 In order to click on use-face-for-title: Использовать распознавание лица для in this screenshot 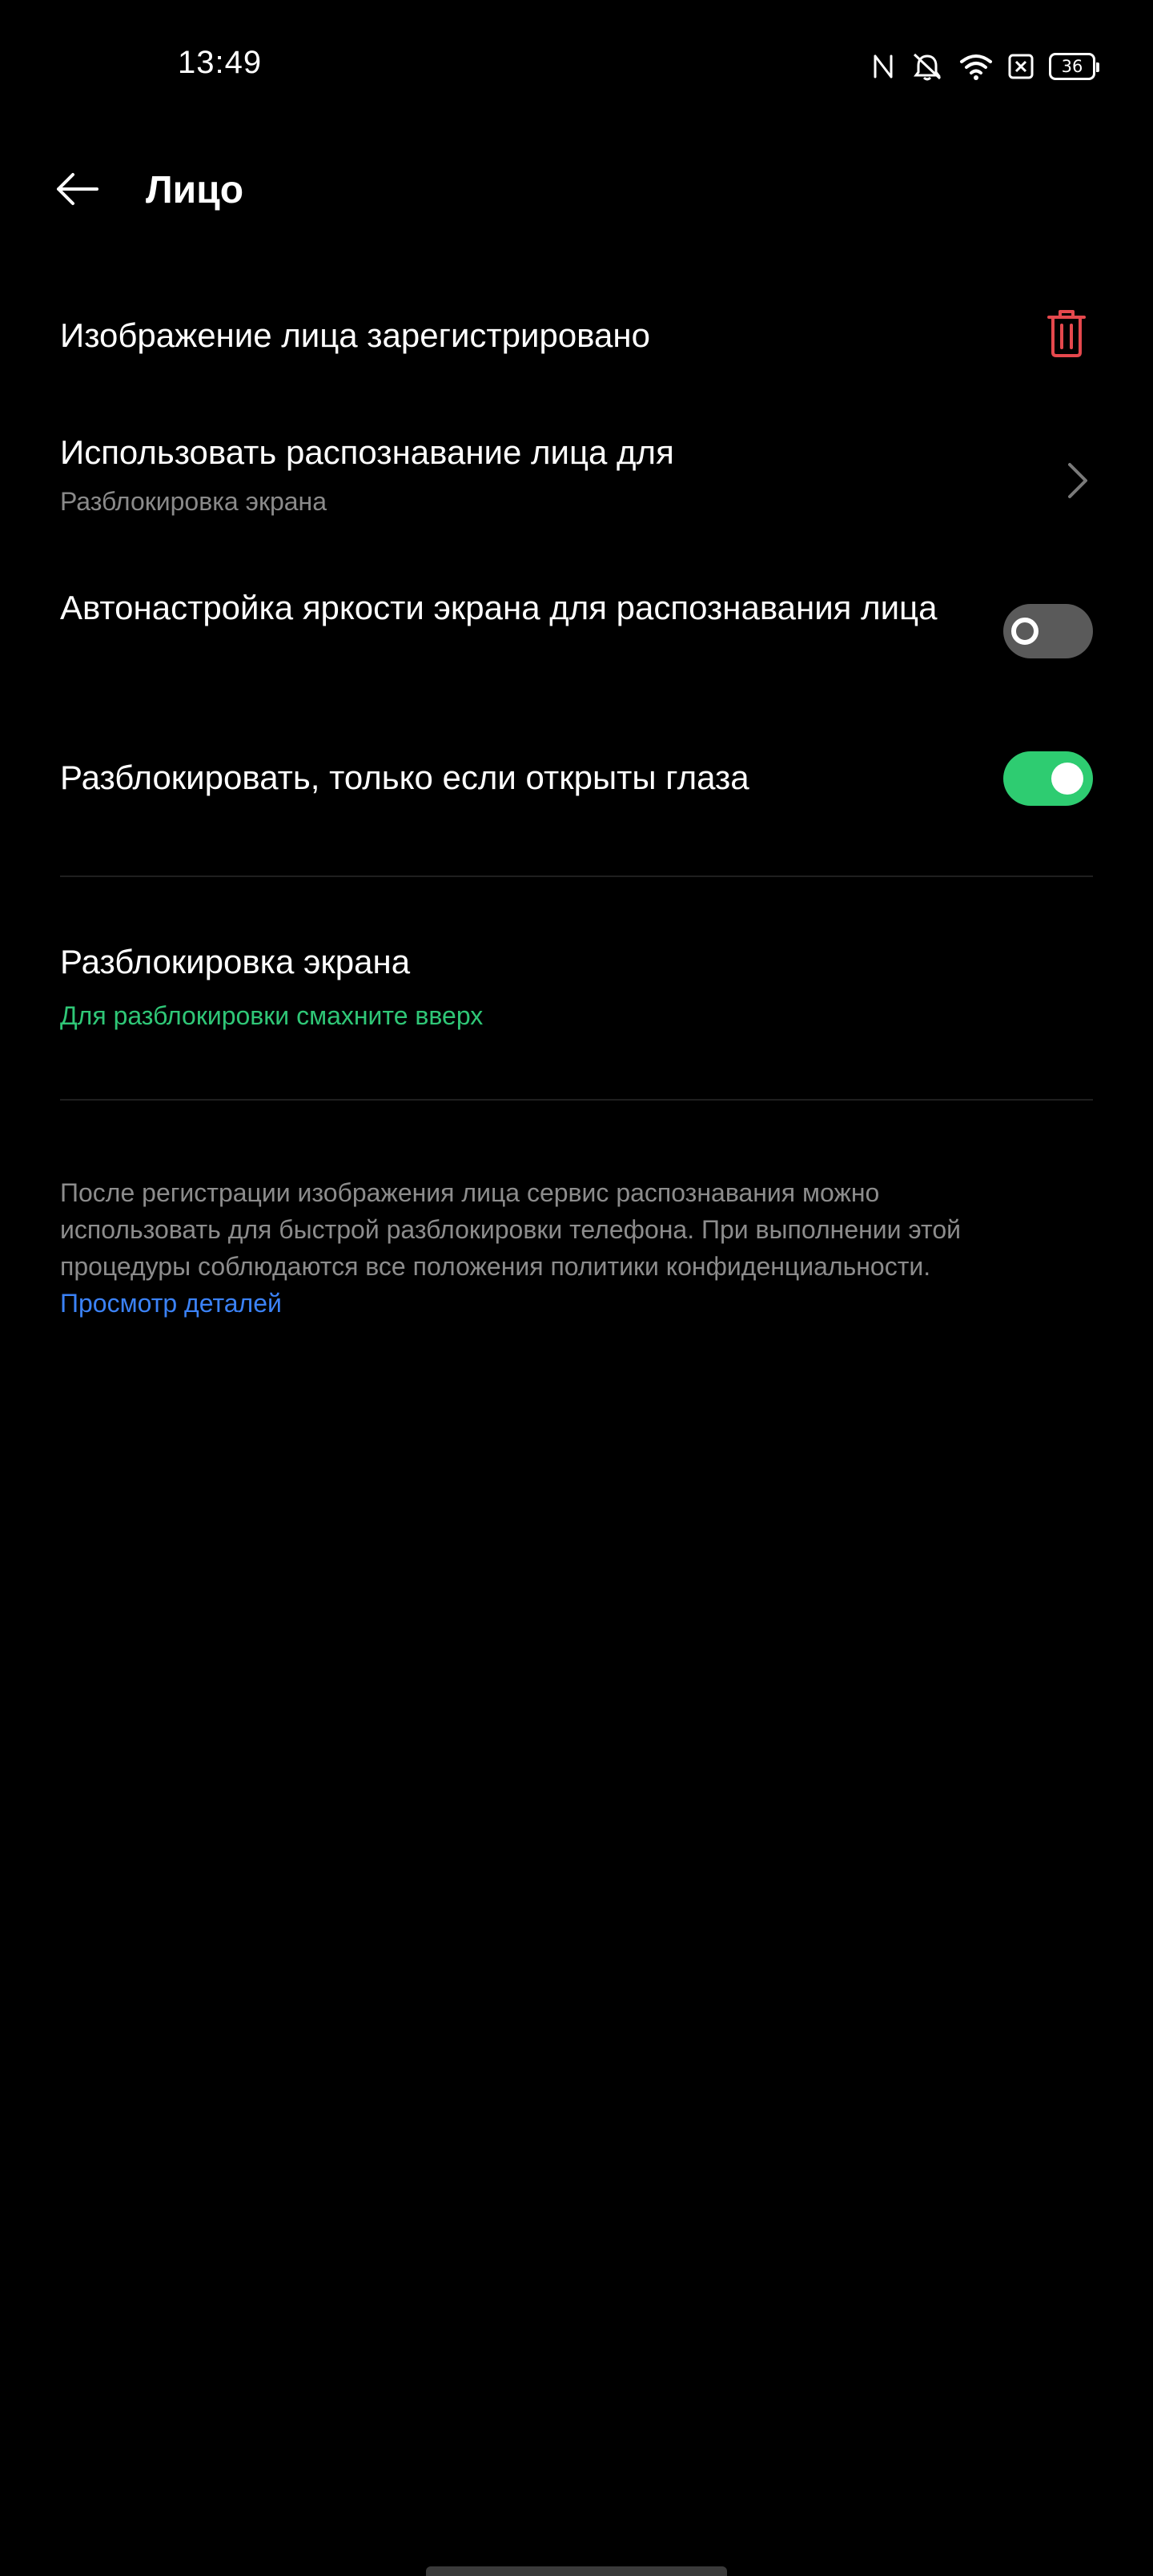, I will do `click(367, 452)`.